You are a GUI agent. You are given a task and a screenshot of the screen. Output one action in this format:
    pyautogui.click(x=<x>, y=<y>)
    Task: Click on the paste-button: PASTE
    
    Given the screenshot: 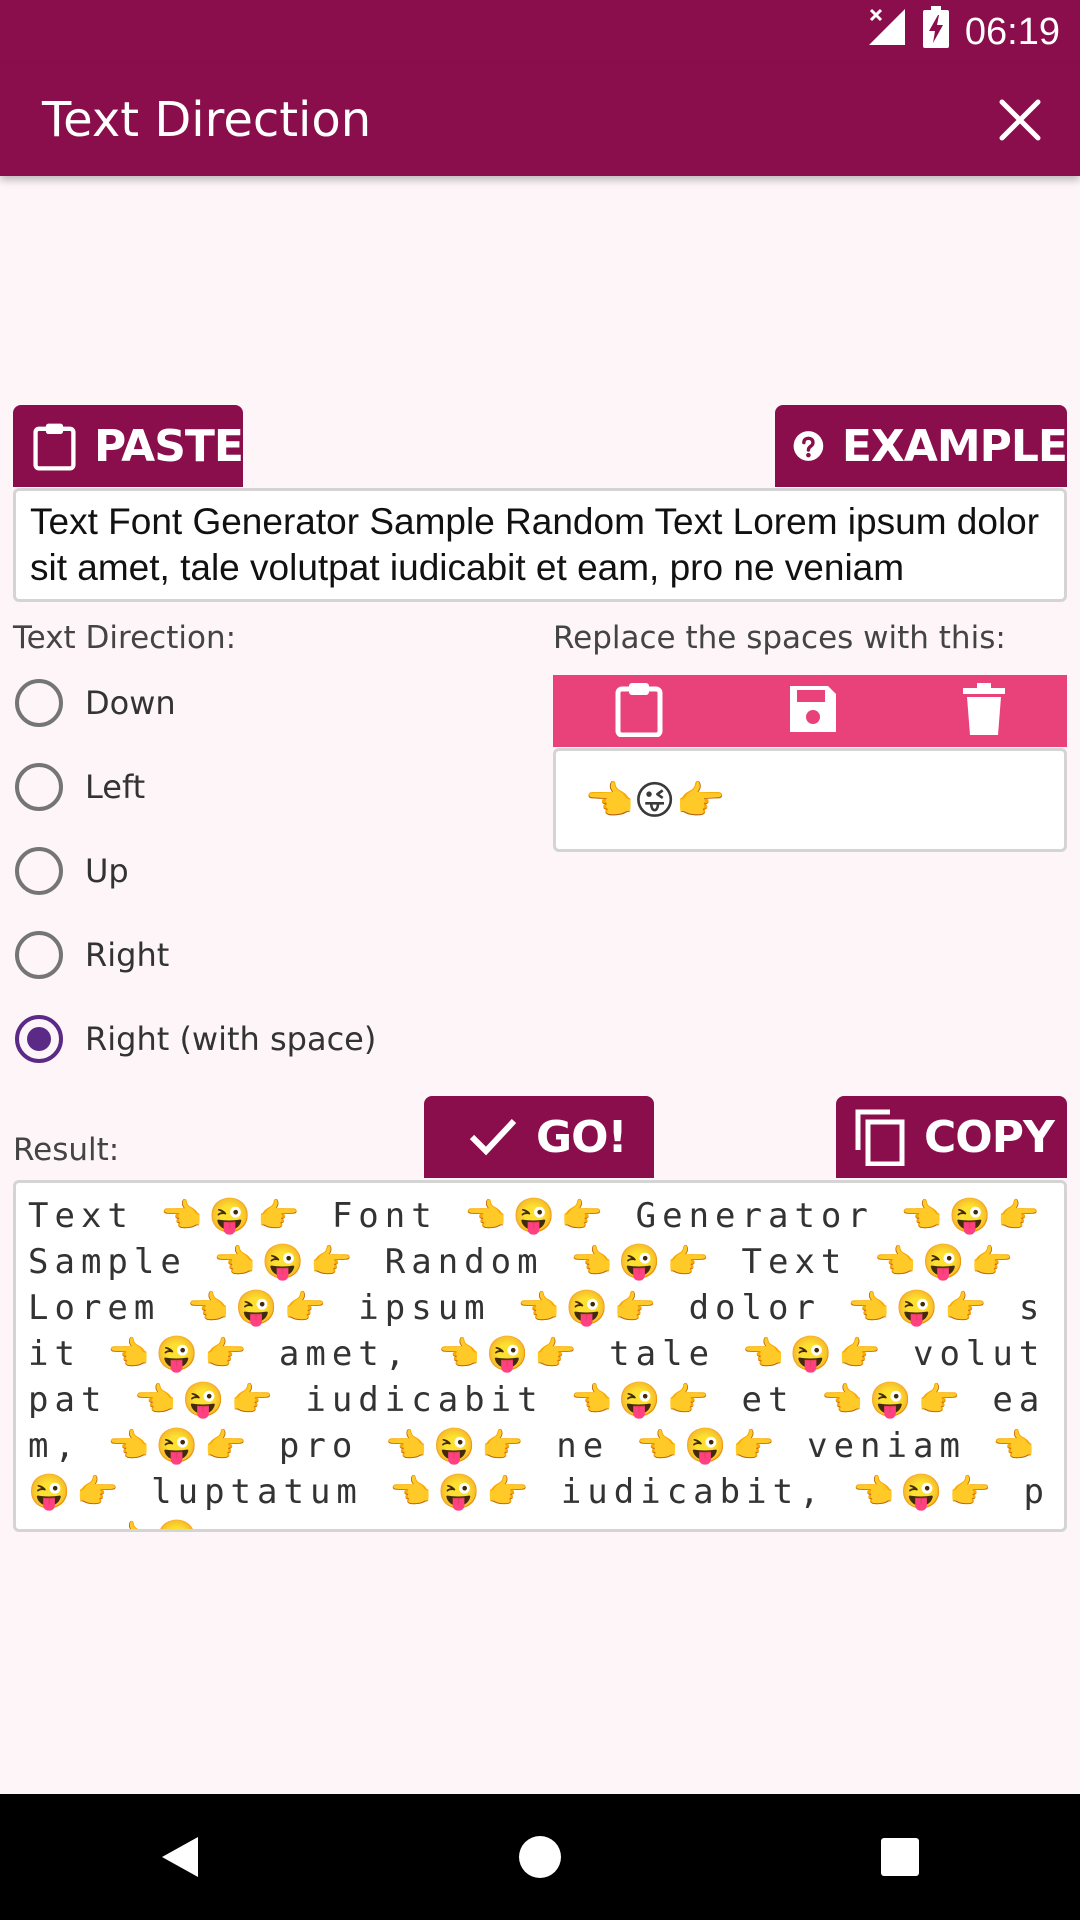 What is the action you would take?
    pyautogui.click(x=128, y=446)
    